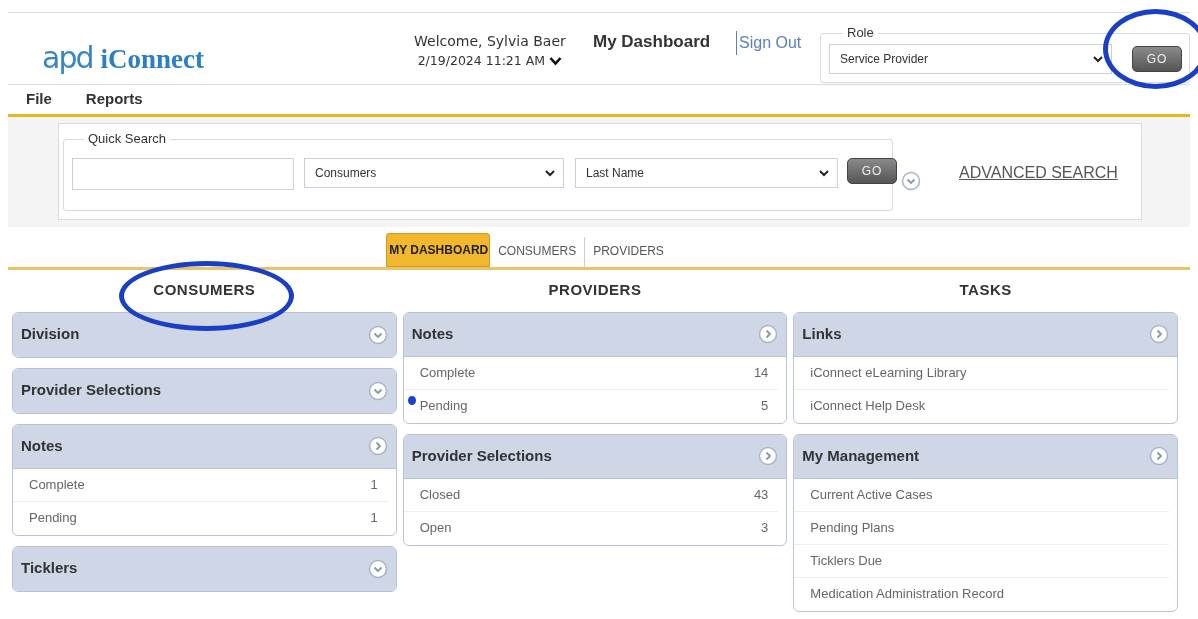 This screenshot has width=1198, height=619. Describe the element at coordinates (183, 174) in the screenshot. I see `search-field` at that location.